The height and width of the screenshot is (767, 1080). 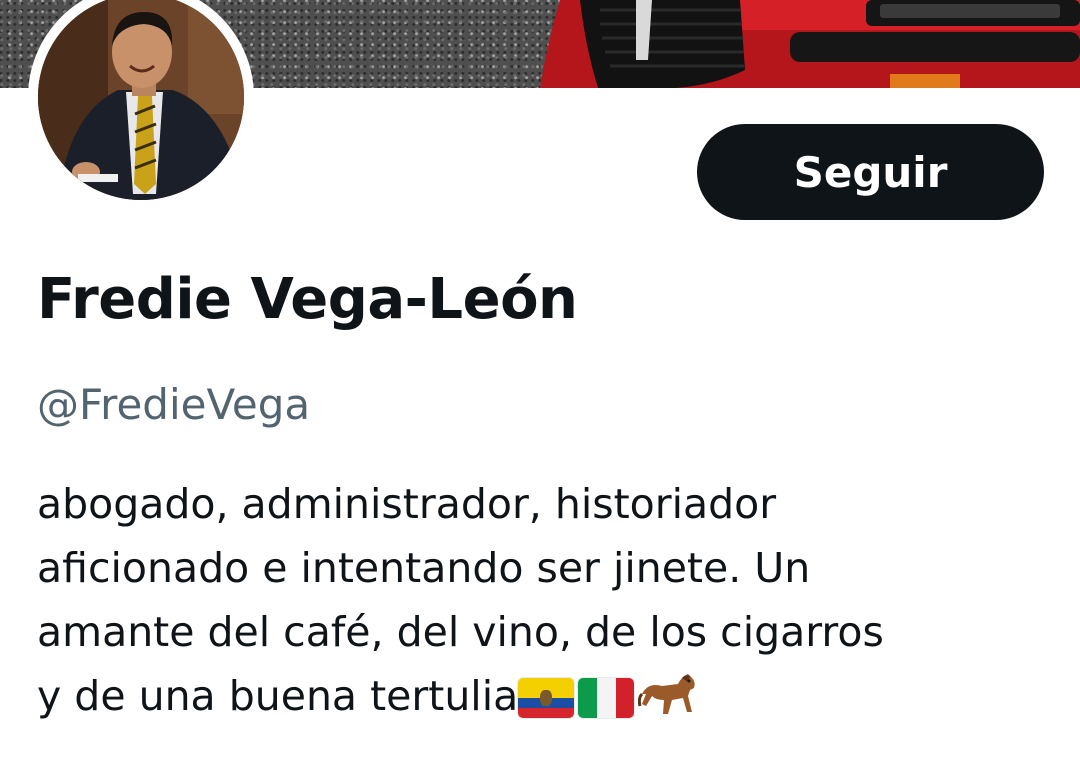 What do you see at coordinates (407, 504) in the screenshot?
I see `bio-line-1: abogado, administrador, historiador` at bounding box center [407, 504].